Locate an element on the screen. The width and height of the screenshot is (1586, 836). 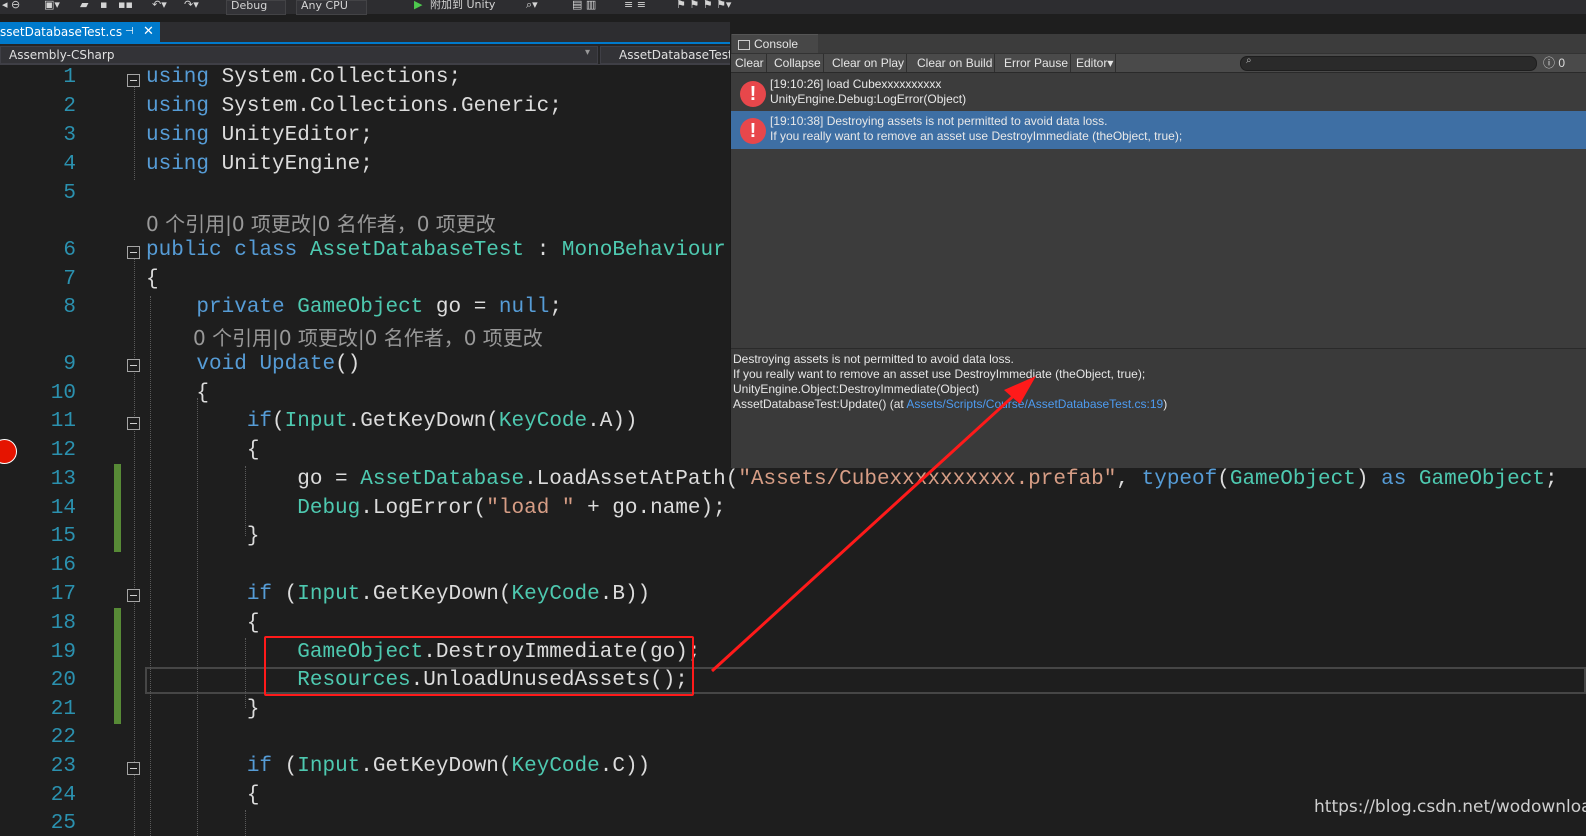
find-icon: ⌕▾ is located at coordinates (532, 6).